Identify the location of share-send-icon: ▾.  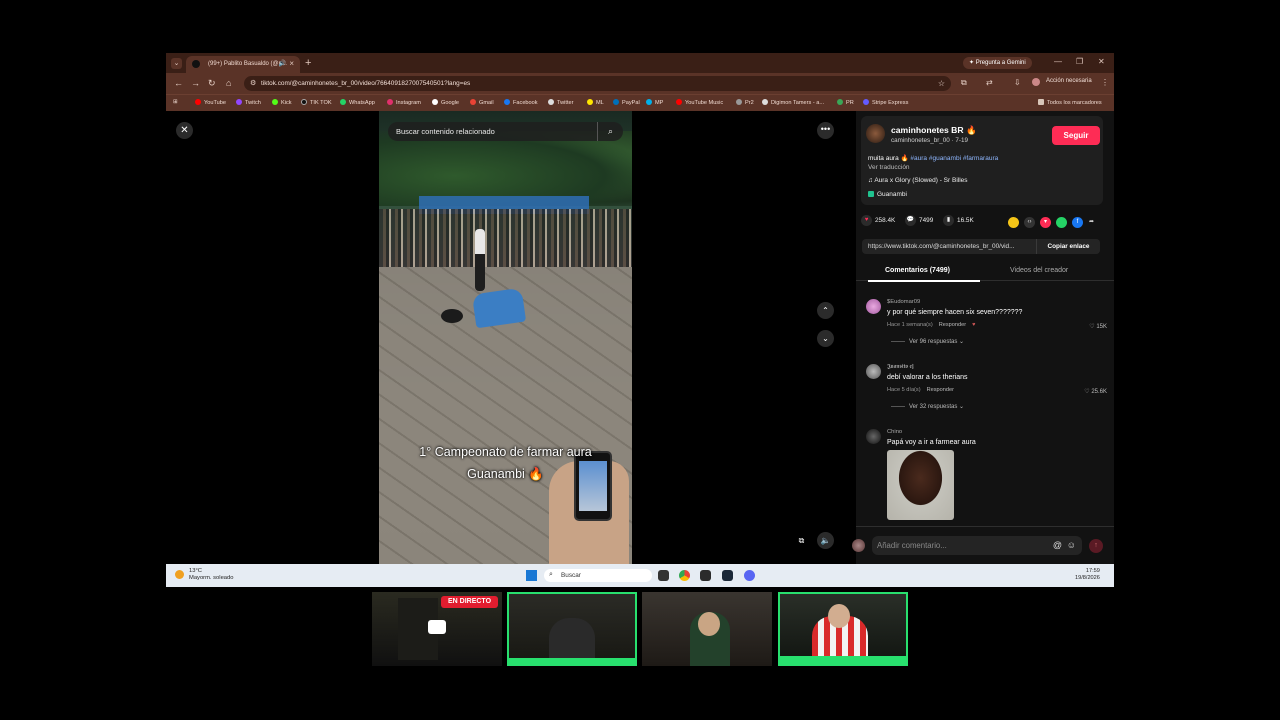
(1045, 222).